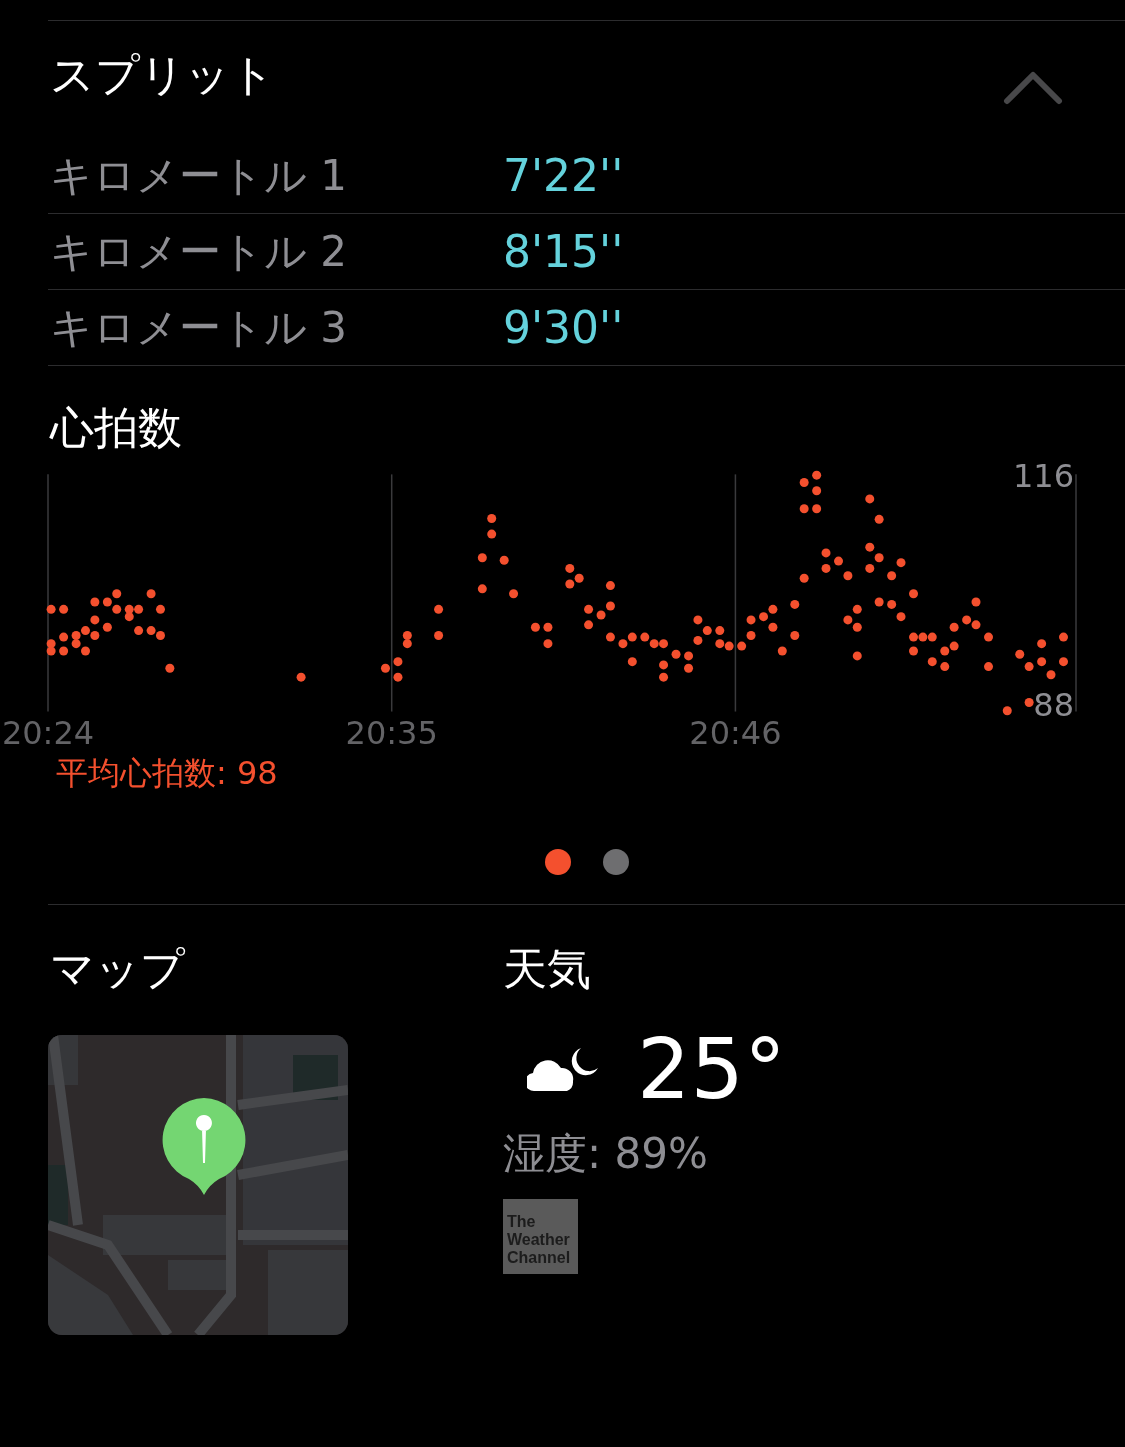 This screenshot has height=1447, width=1125. I want to click on weather-channel-logo: The Weather Channel, so click(540, 1236).